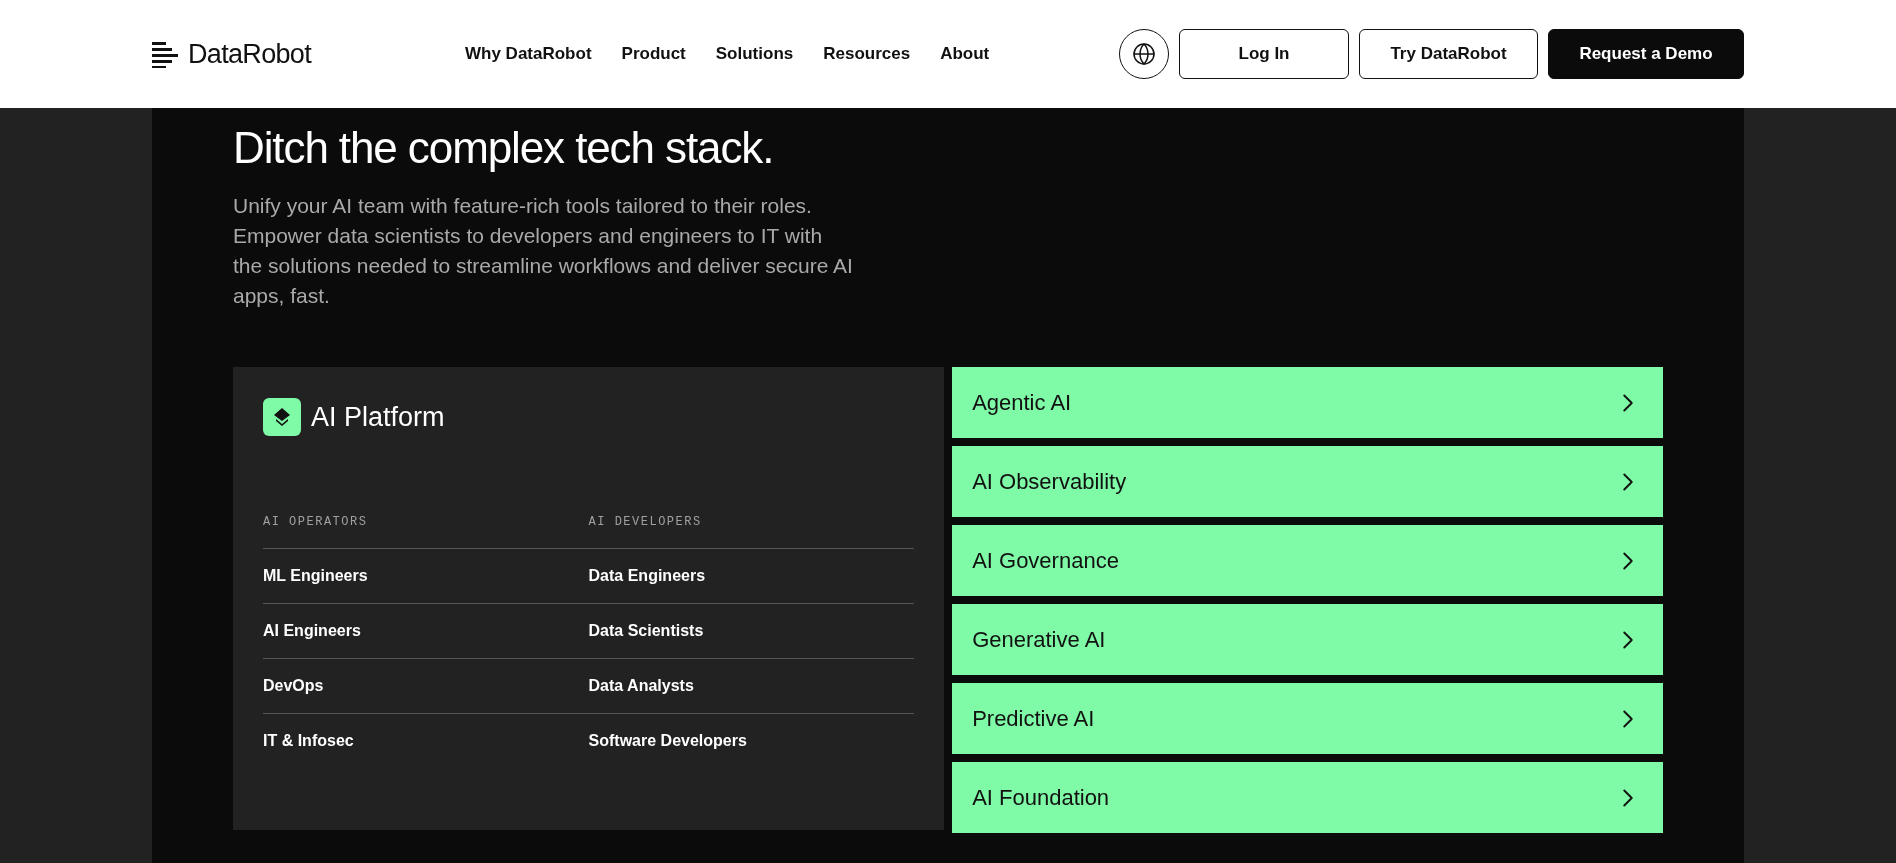 This screenshot has height=863, width=1896. I want to click on header-button: Log In, so click(1264, 54).